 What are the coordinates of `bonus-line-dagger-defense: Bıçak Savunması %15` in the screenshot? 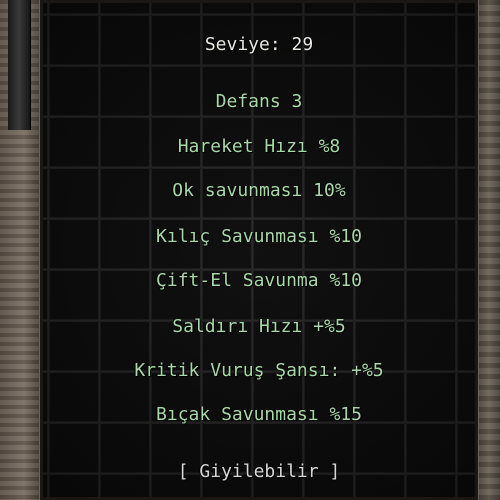 It's located at (259, 414).